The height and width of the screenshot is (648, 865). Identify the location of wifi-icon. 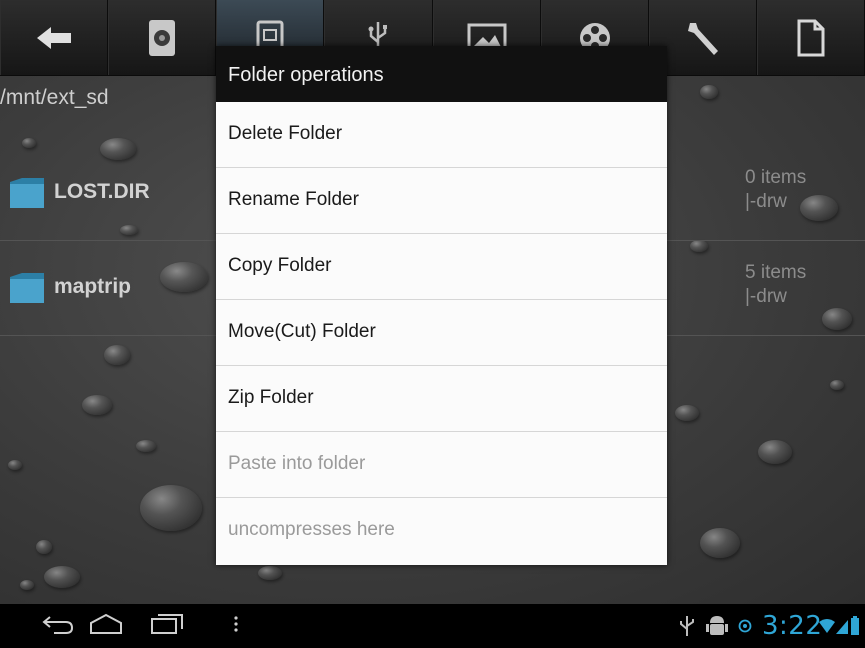
(827, 626).